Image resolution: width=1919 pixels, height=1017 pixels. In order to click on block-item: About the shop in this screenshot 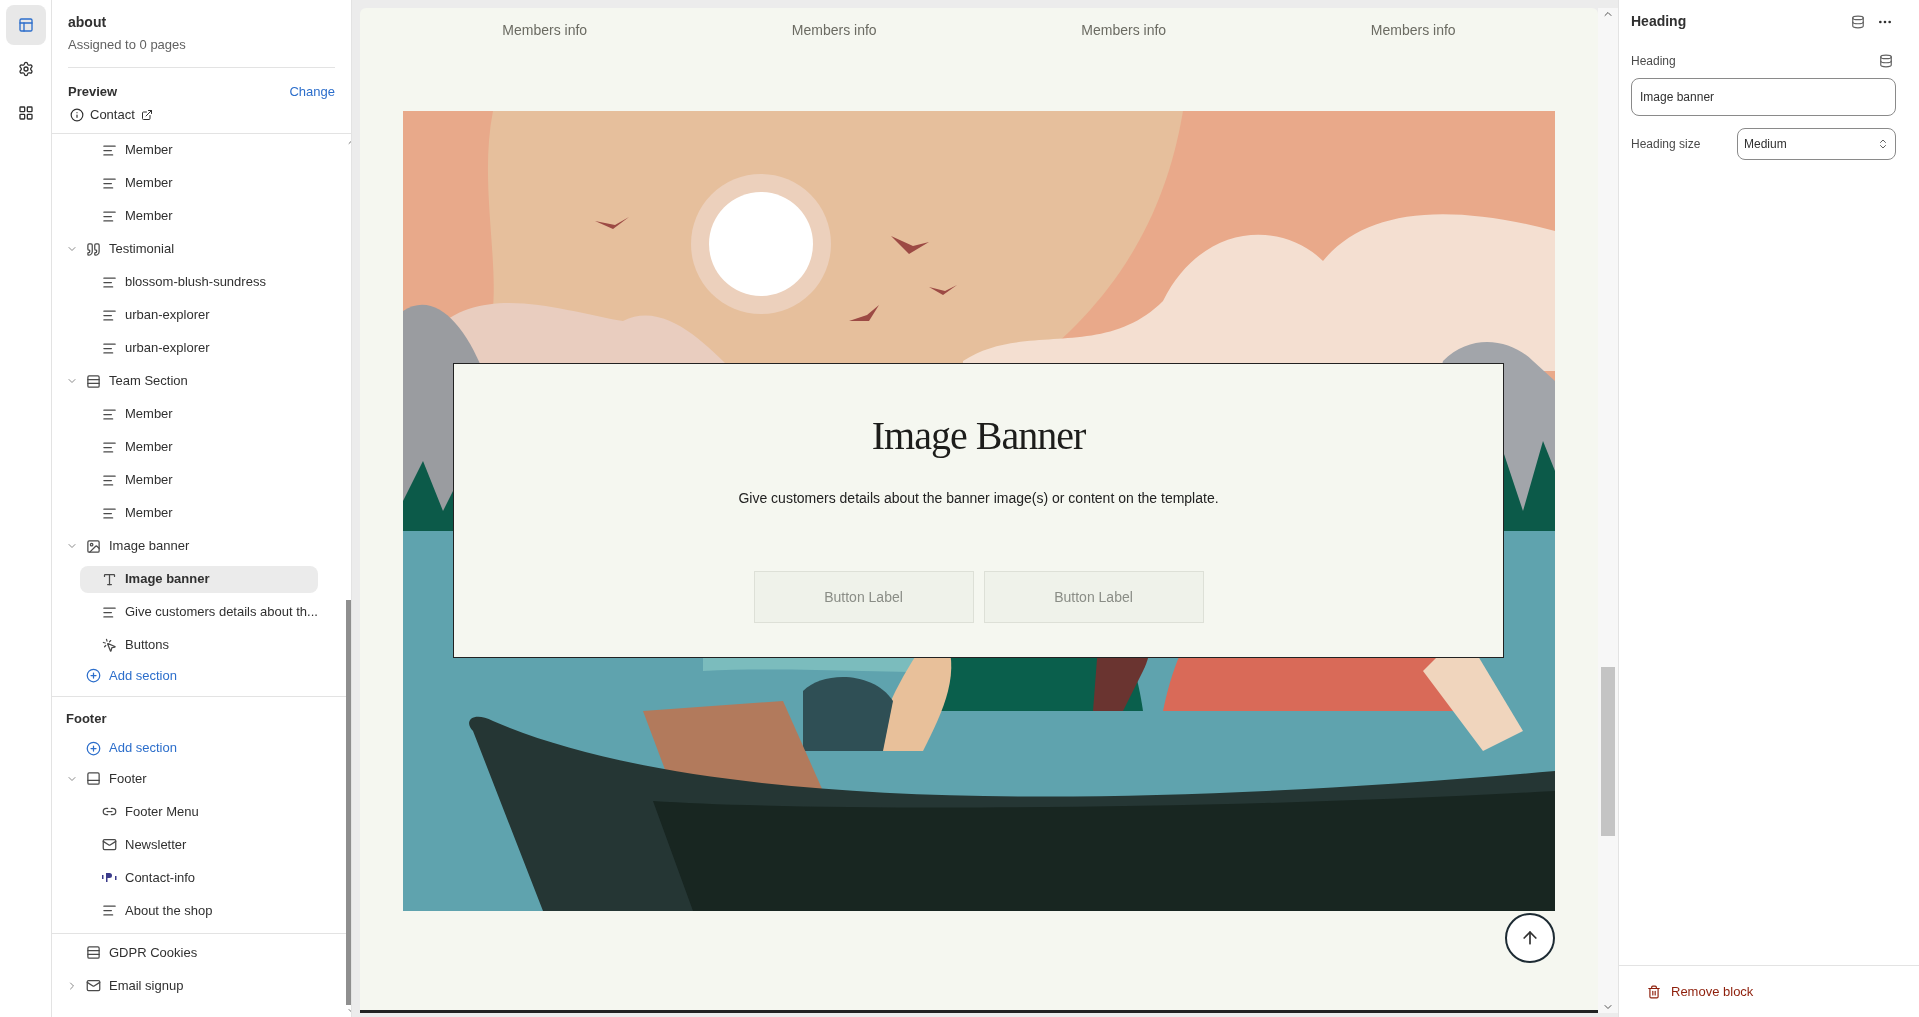, I will do `click(199, 910)`.